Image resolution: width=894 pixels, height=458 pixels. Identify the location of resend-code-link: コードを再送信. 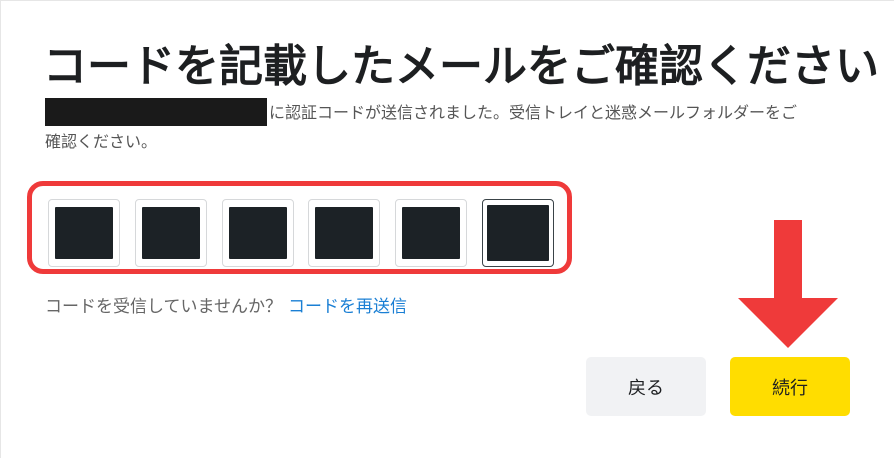
(347, 307).